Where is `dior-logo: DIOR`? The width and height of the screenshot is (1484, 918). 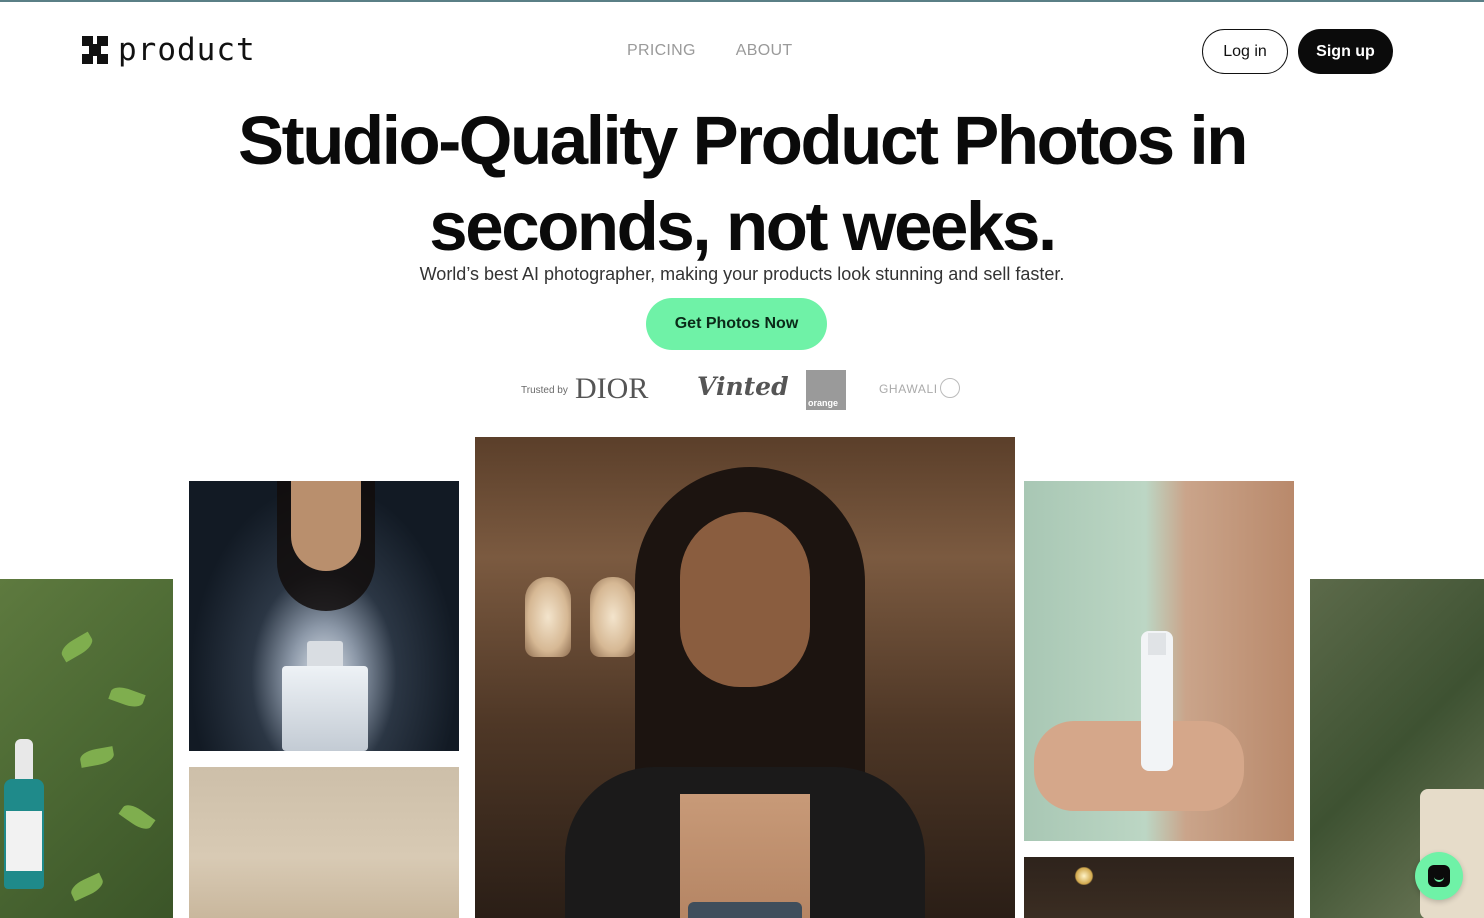
dior-logo: DIOR is located at coordinates (612, 388).